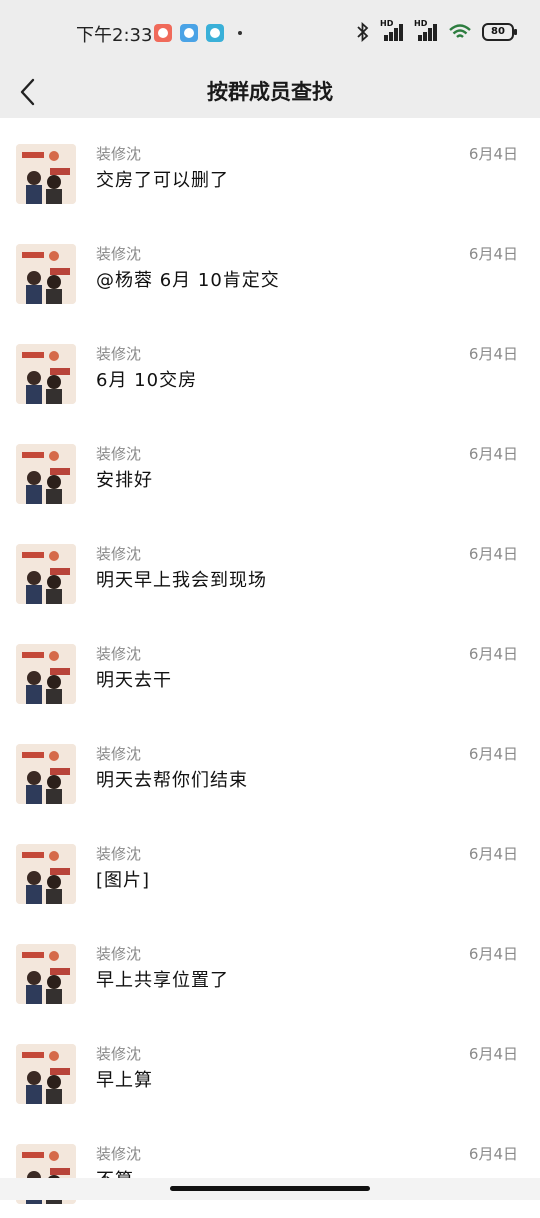 The width and height of the screenshot is (540, 1218). I want to click on list-item: 装修沈 6月4日 明天早上我会到现场, so click(270, 568).